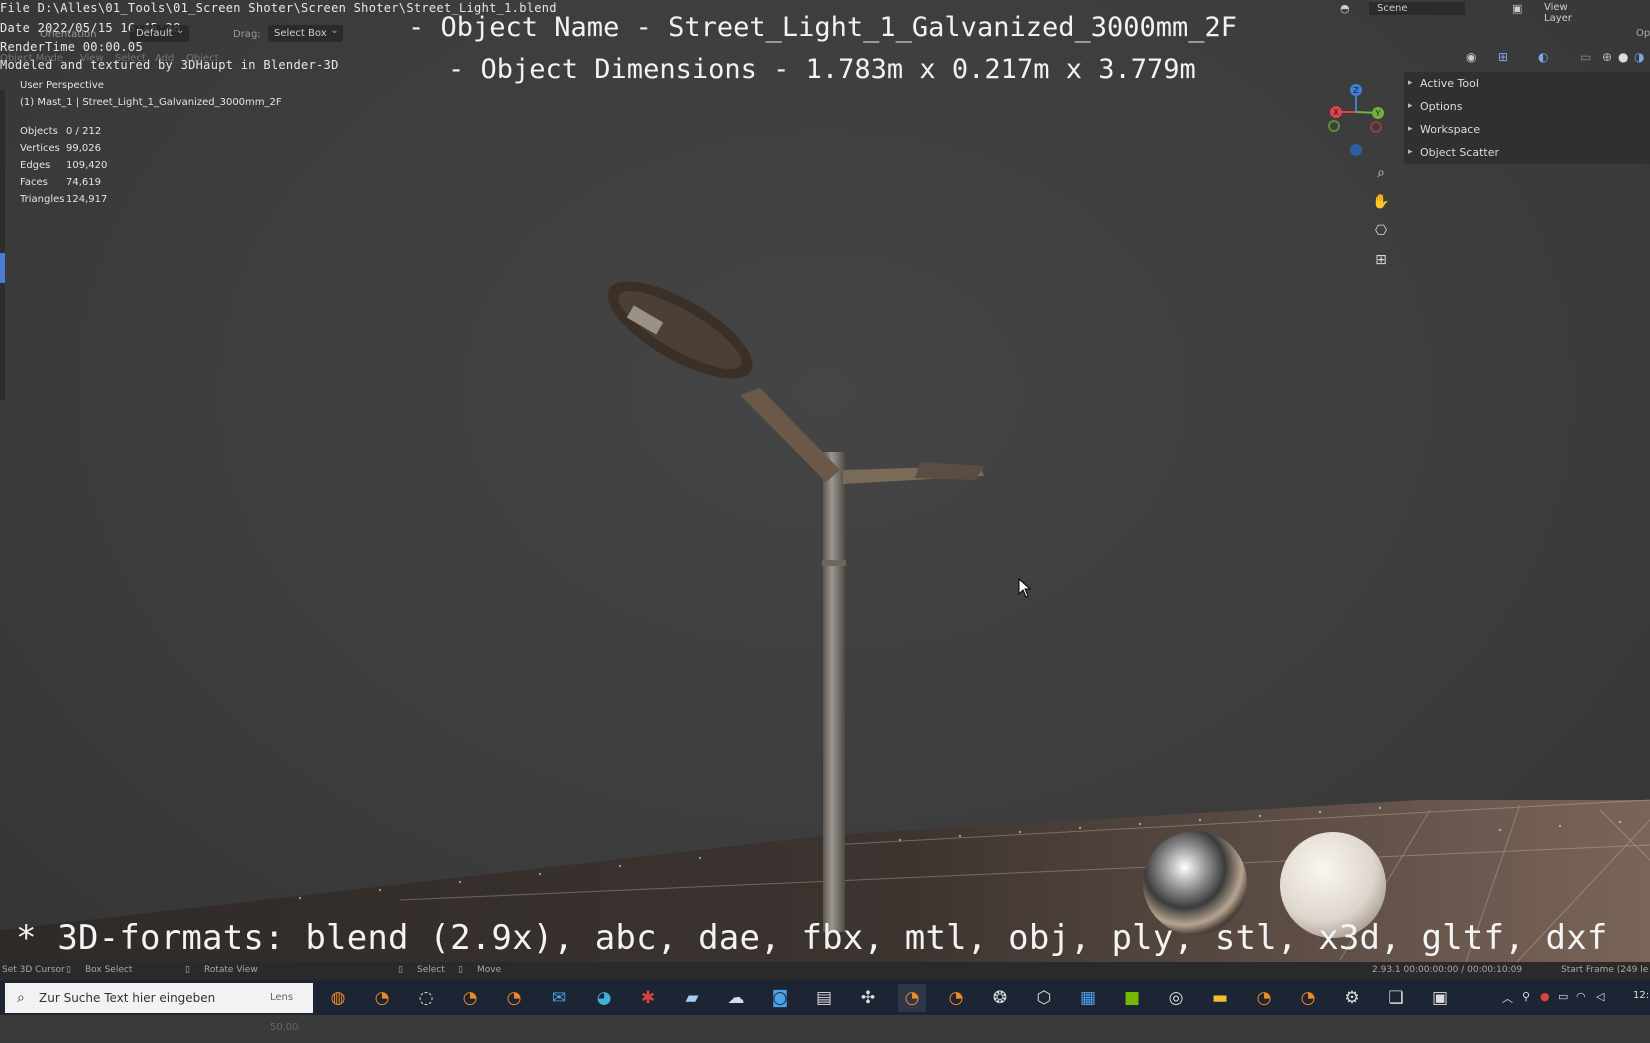  What do you see at coordinates (780, 998) in the screenshot?
I see `app-chat-icon: ◙` at bounding box center [780, 998].